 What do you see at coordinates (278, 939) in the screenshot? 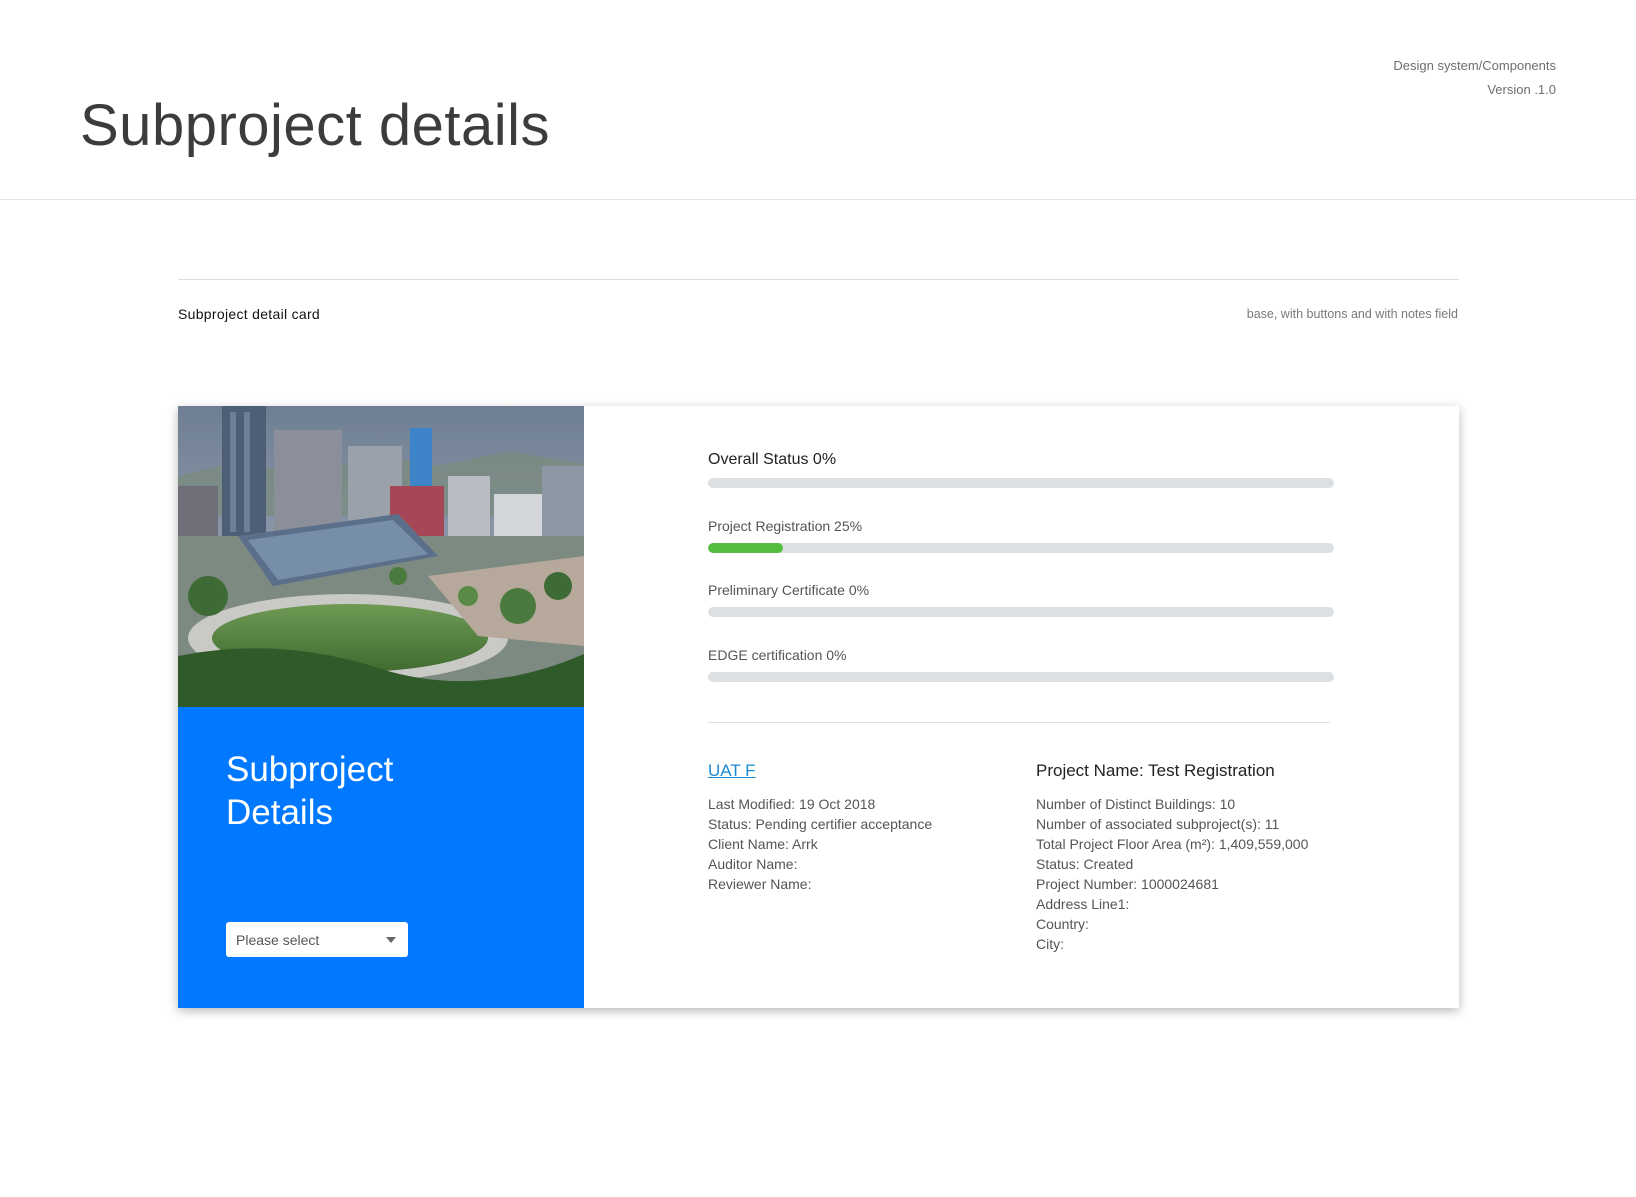
I see `select-value: Please select` at bounding box center [278, 939].